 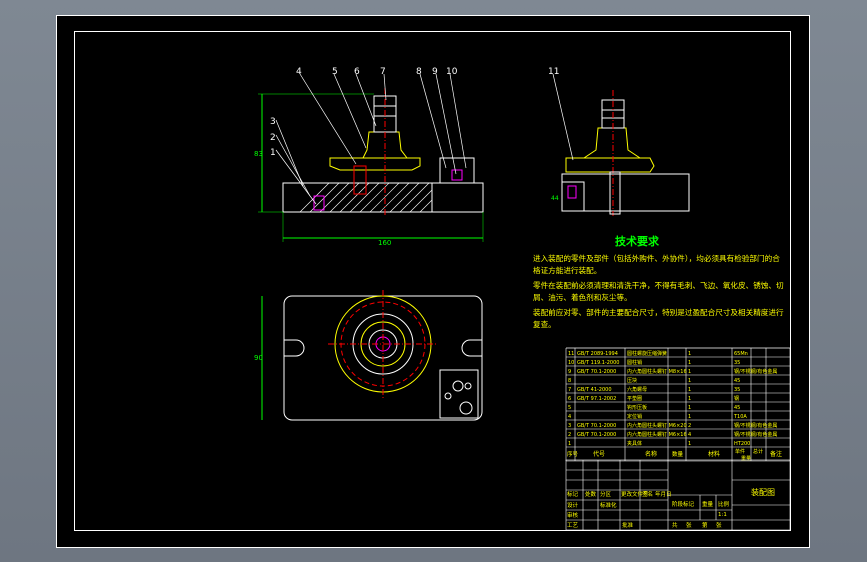 What do you see at coordinates (758, 451) in the screenshot?
I see `bom-head-total: 总计` at bounding box center [758, 451].